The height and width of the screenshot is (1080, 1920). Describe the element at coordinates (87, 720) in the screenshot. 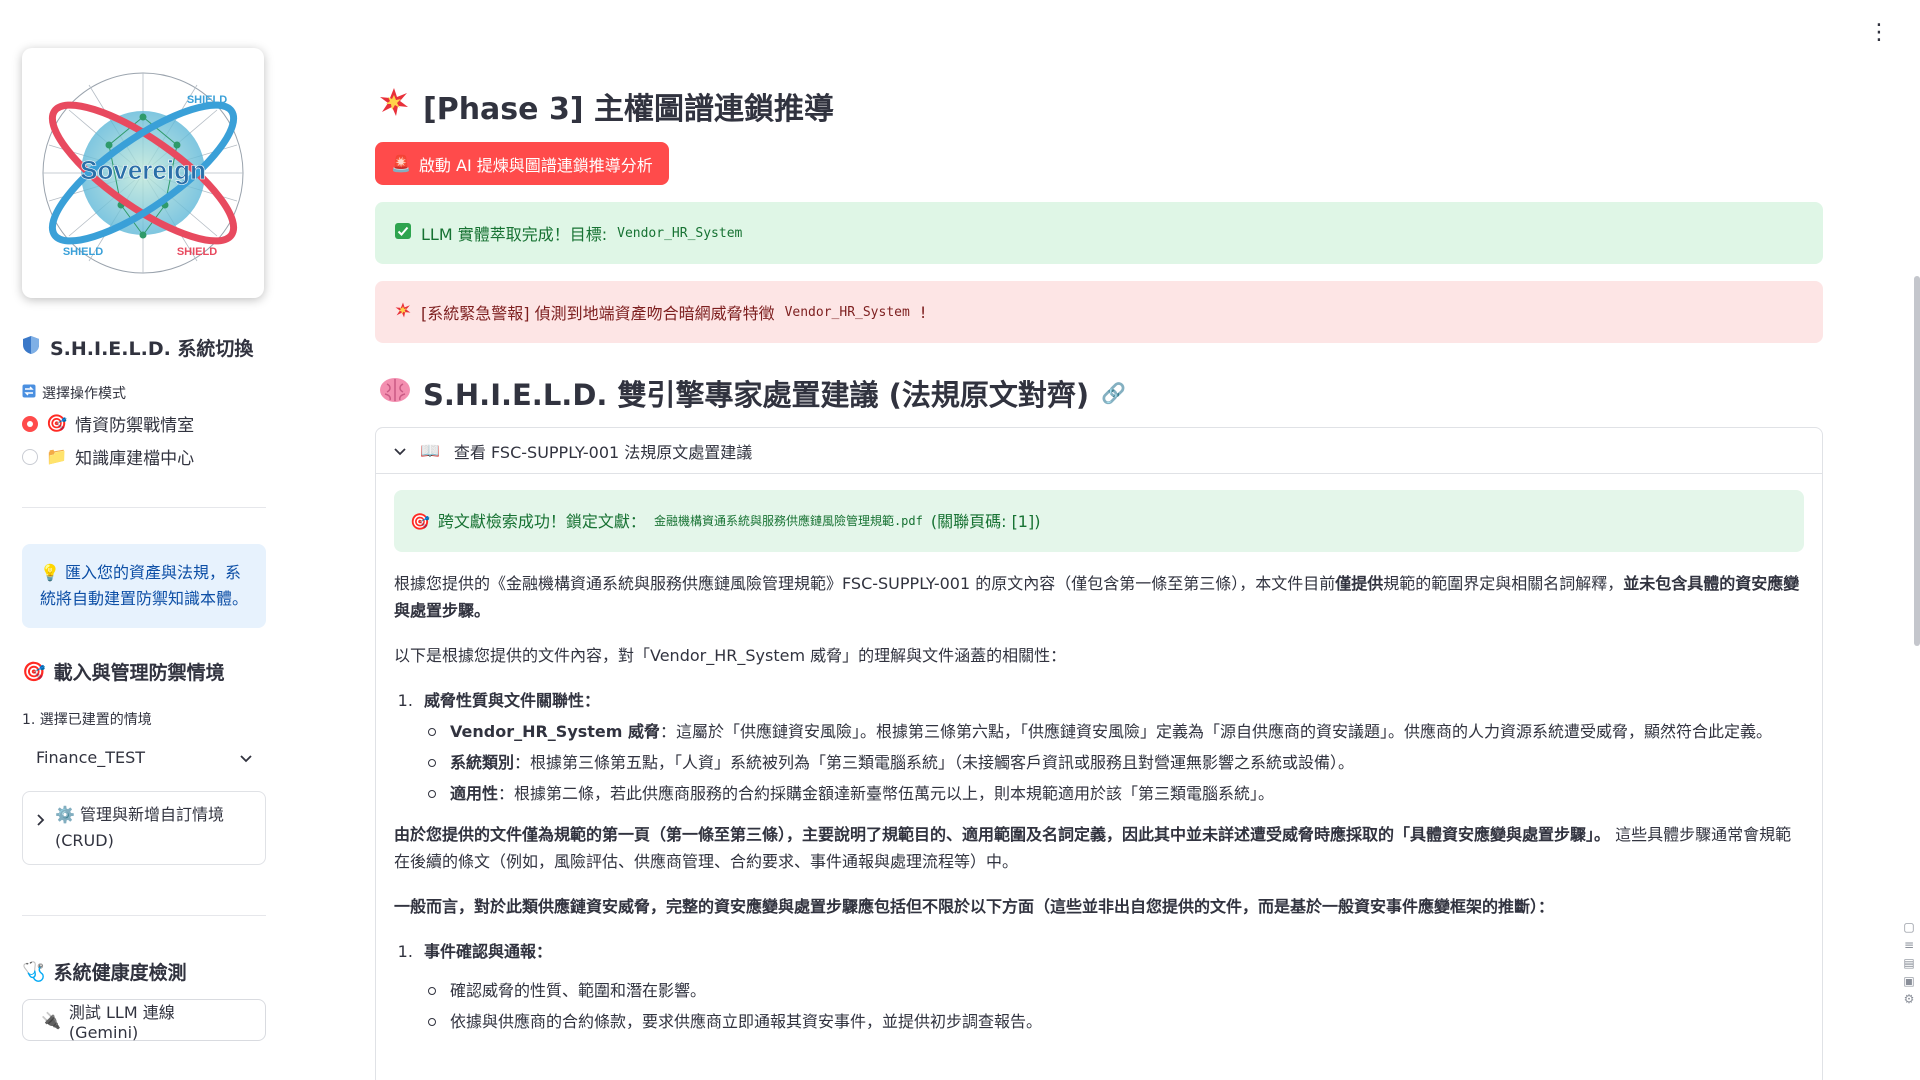

I see `scenario-select-label: 1. 選擇已建置的情境` at that location.